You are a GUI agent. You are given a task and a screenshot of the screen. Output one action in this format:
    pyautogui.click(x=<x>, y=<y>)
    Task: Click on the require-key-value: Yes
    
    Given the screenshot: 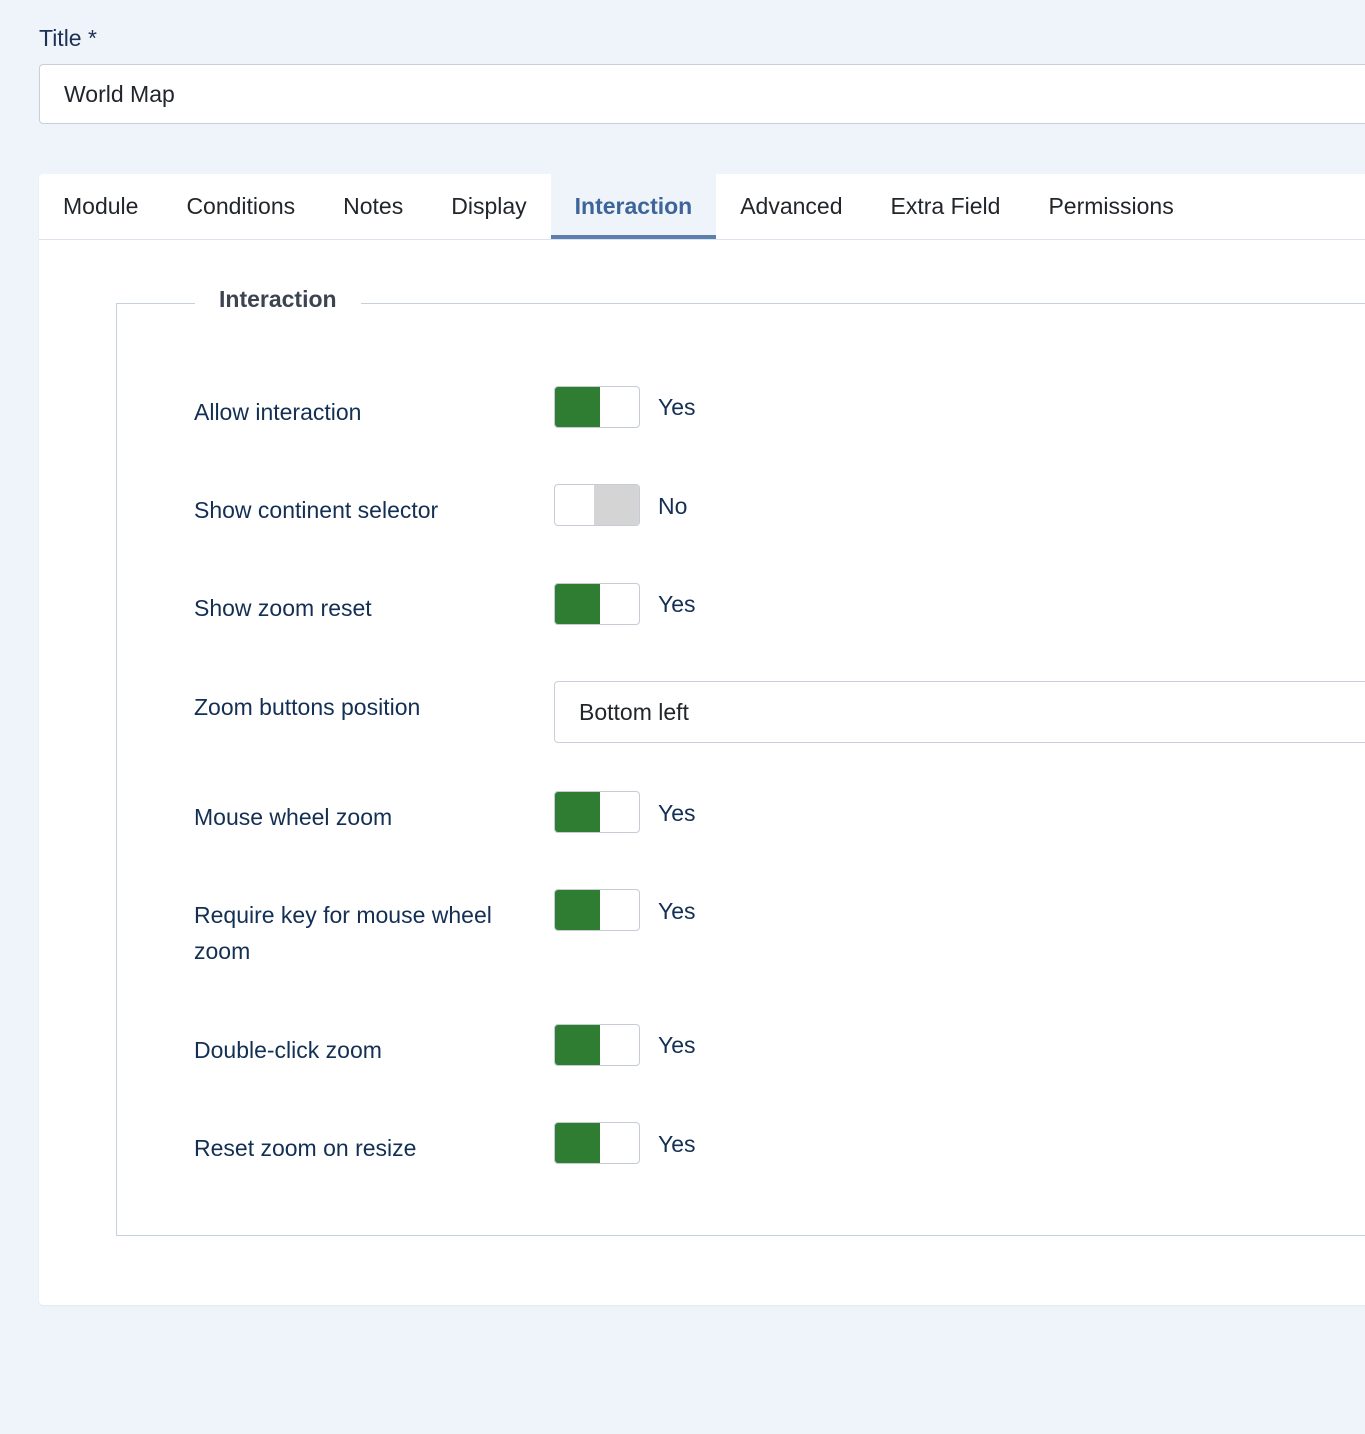 What is the action you would take?
    pyautogui.click(x=677, y=911)
    